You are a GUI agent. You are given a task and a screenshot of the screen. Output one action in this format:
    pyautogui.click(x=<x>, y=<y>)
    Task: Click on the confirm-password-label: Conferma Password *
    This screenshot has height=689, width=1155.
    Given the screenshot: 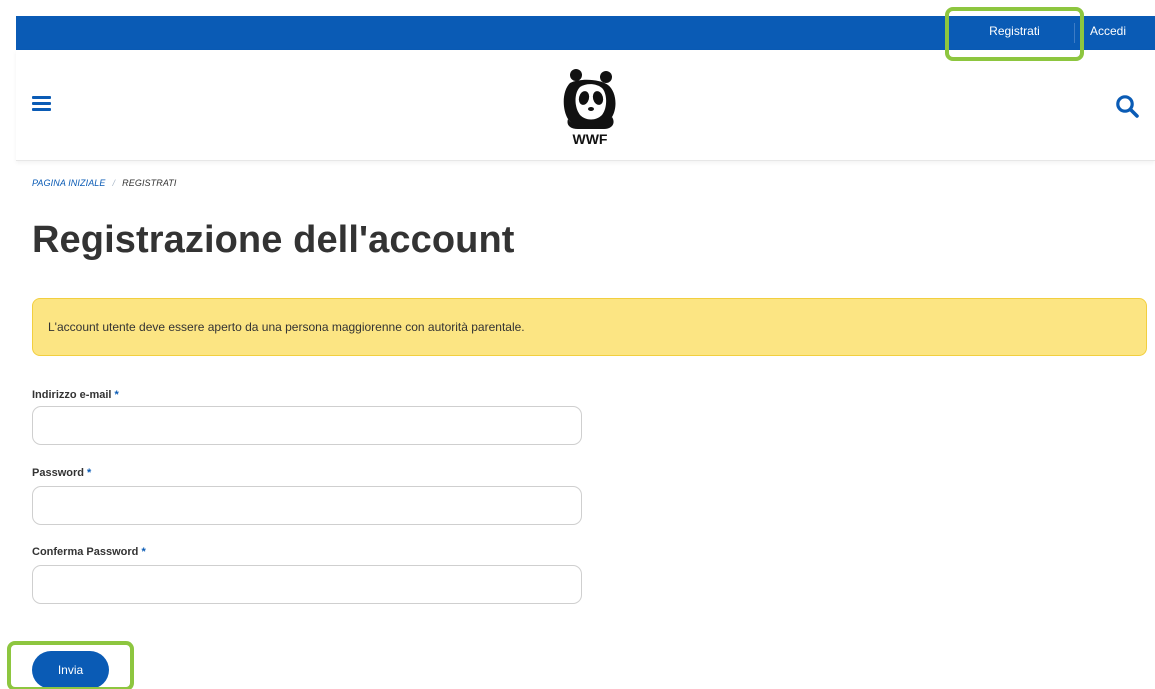 What is the action you would take?
    pyautogui.click(x=89, y=552)
    